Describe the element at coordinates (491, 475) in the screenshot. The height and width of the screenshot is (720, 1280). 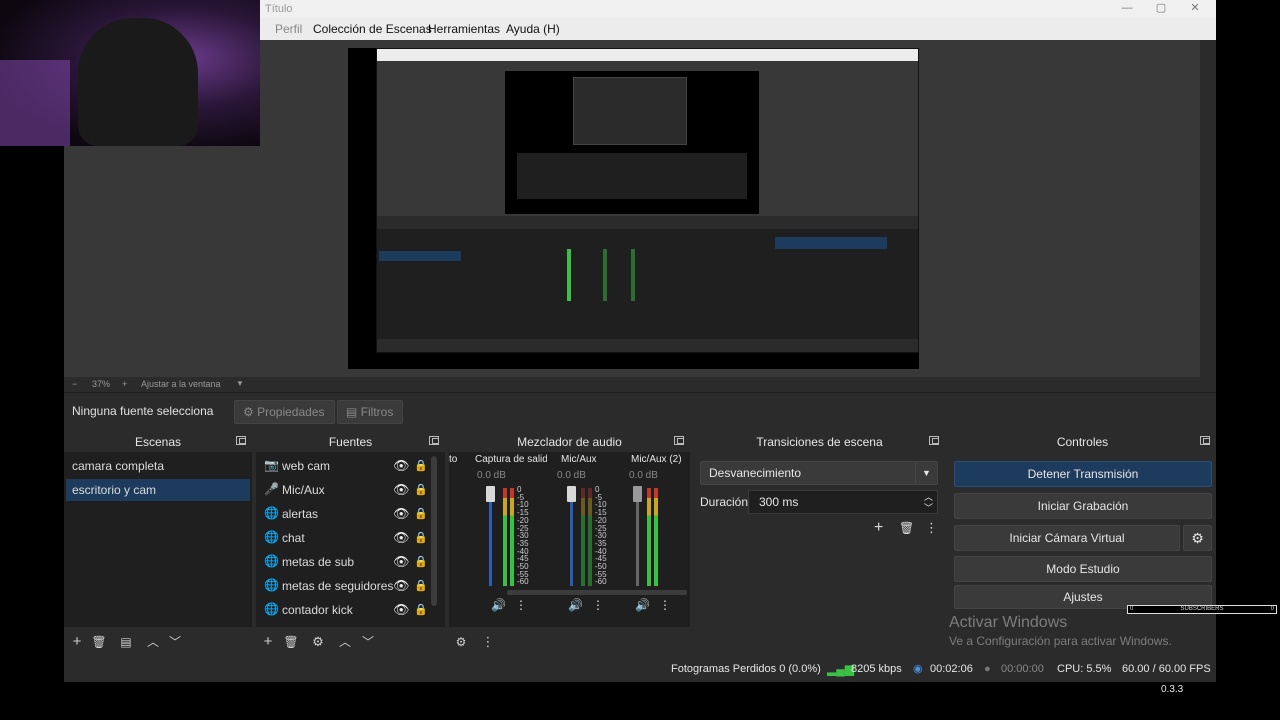
I see `channel-db: 0.0 dB` at that location.